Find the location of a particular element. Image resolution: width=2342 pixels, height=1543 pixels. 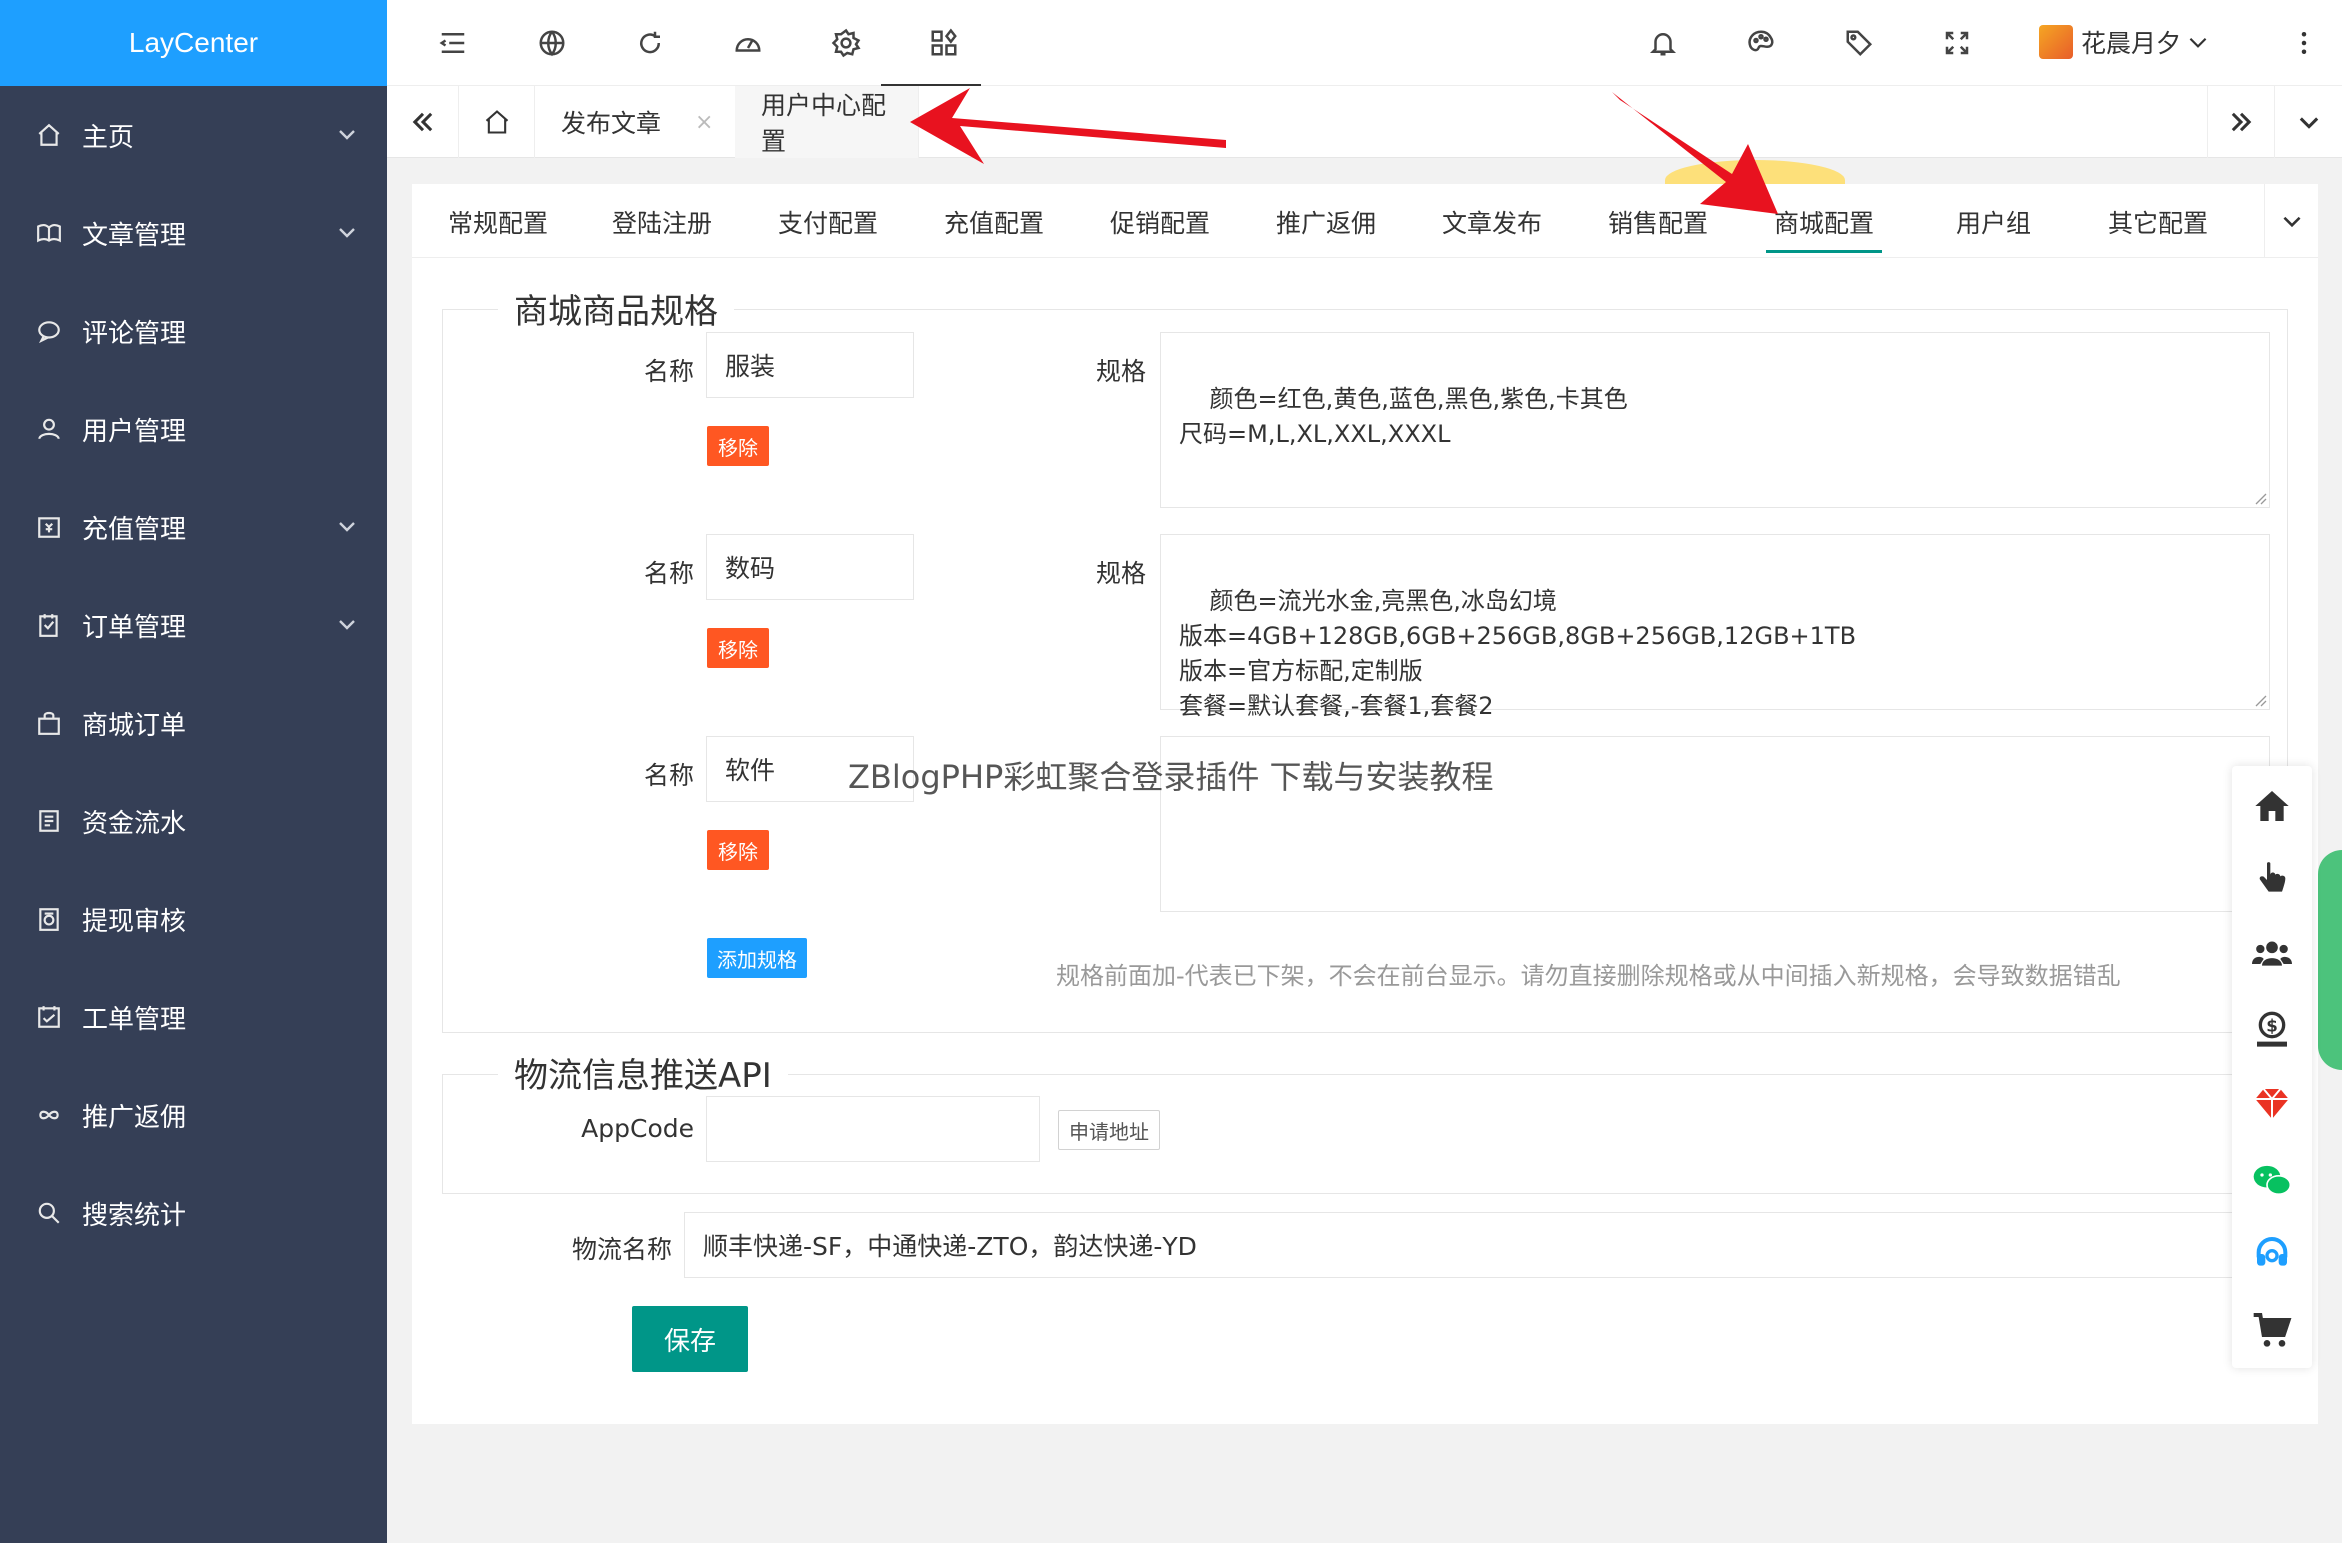

sidebar-item-affiliate: 推广返佣 is located at coordinates (193, 1115).